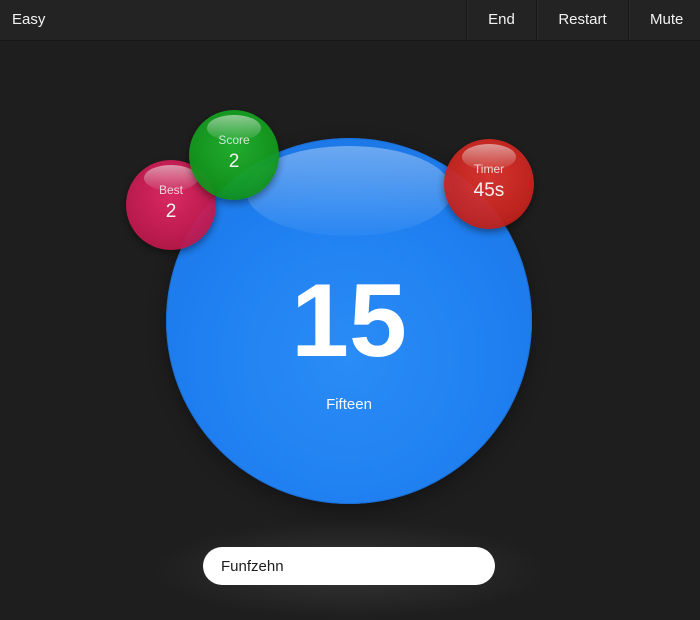 This screenshot has height=620, width=700. What do you see at coordinates (350, 20) in the screenshot?
I see `top-bar: Easy End Restart Mute` at bounding box center [350, 20].